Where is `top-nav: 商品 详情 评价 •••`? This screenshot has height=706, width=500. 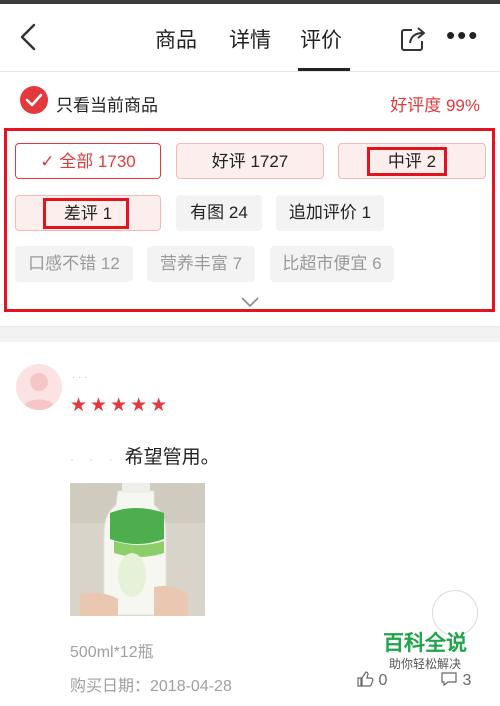
top-nav: 商品 详情 评价 ••• is located at coordinates (250, 38).